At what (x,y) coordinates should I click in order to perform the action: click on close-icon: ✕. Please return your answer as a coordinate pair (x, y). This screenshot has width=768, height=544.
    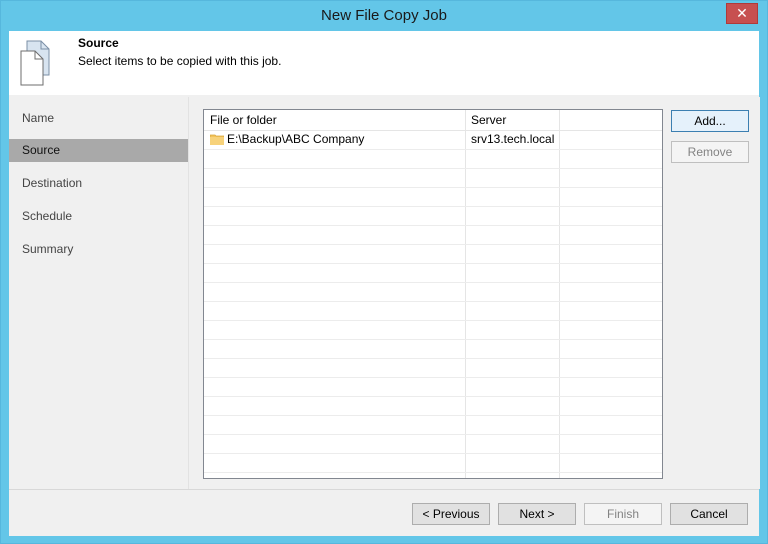
    Looking at the image, I should click on (742, 13).